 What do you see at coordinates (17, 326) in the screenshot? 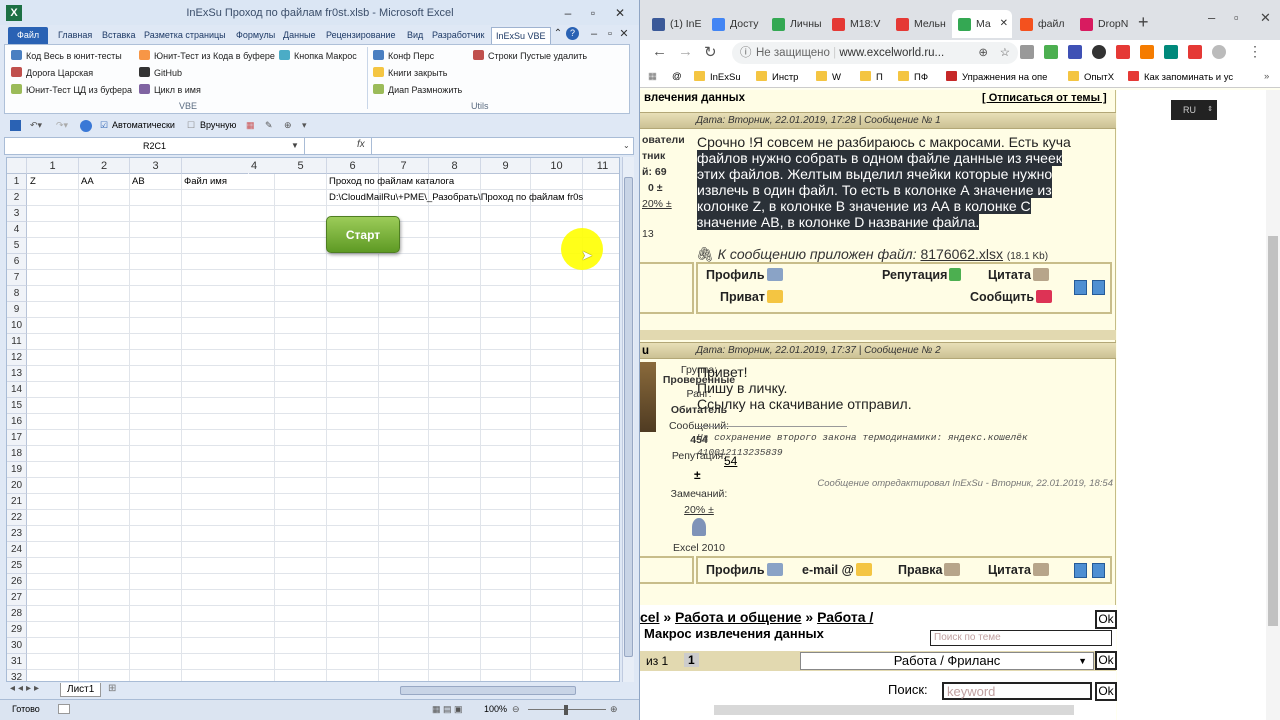
I see `row-header: 10` at bounding box center [17, 326].